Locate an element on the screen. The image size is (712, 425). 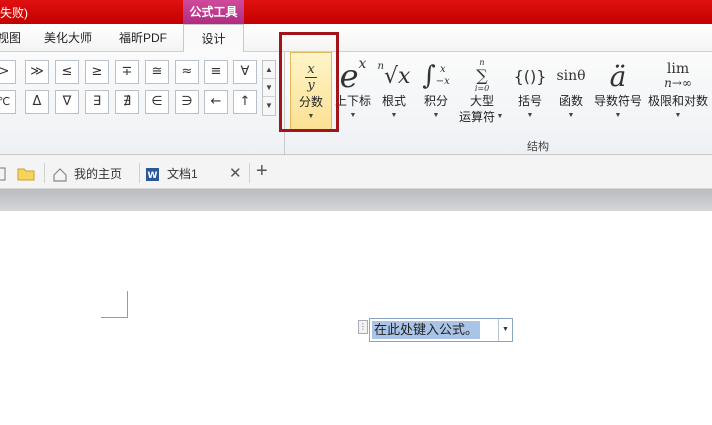
title-bar: 失败) 公式工具 is located at coordinates (356, 12).